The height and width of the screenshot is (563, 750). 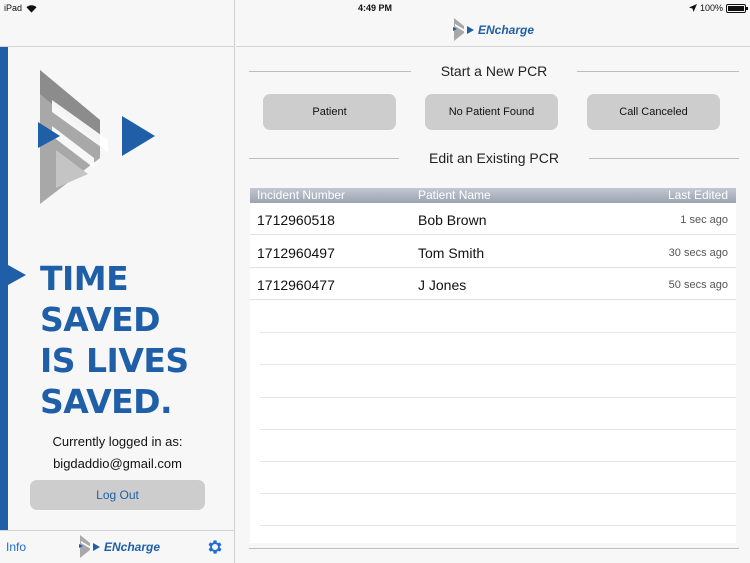 I want to click on slogan-line: TIME, so click(x=84, y=278).